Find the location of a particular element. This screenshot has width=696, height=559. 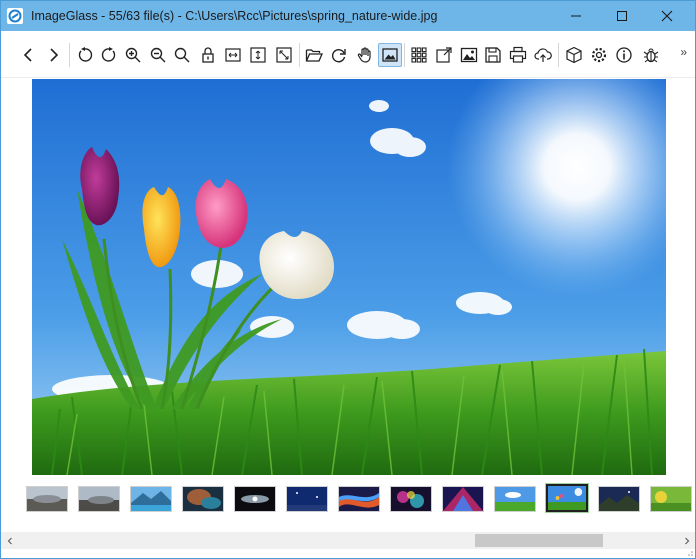

fullscreen-view-icon is located at coordinates (390, 55).